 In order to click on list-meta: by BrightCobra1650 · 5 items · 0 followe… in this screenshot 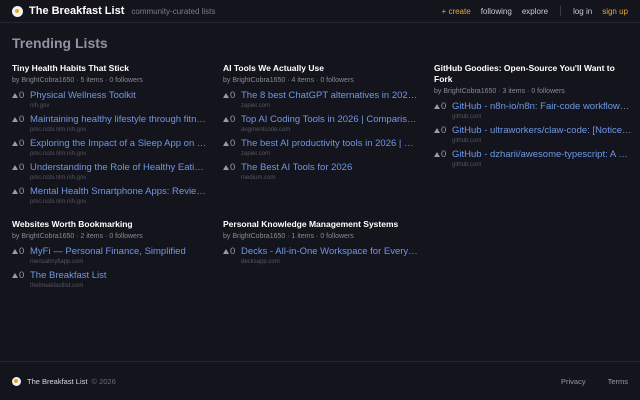, I will do `click(77, 80)`.